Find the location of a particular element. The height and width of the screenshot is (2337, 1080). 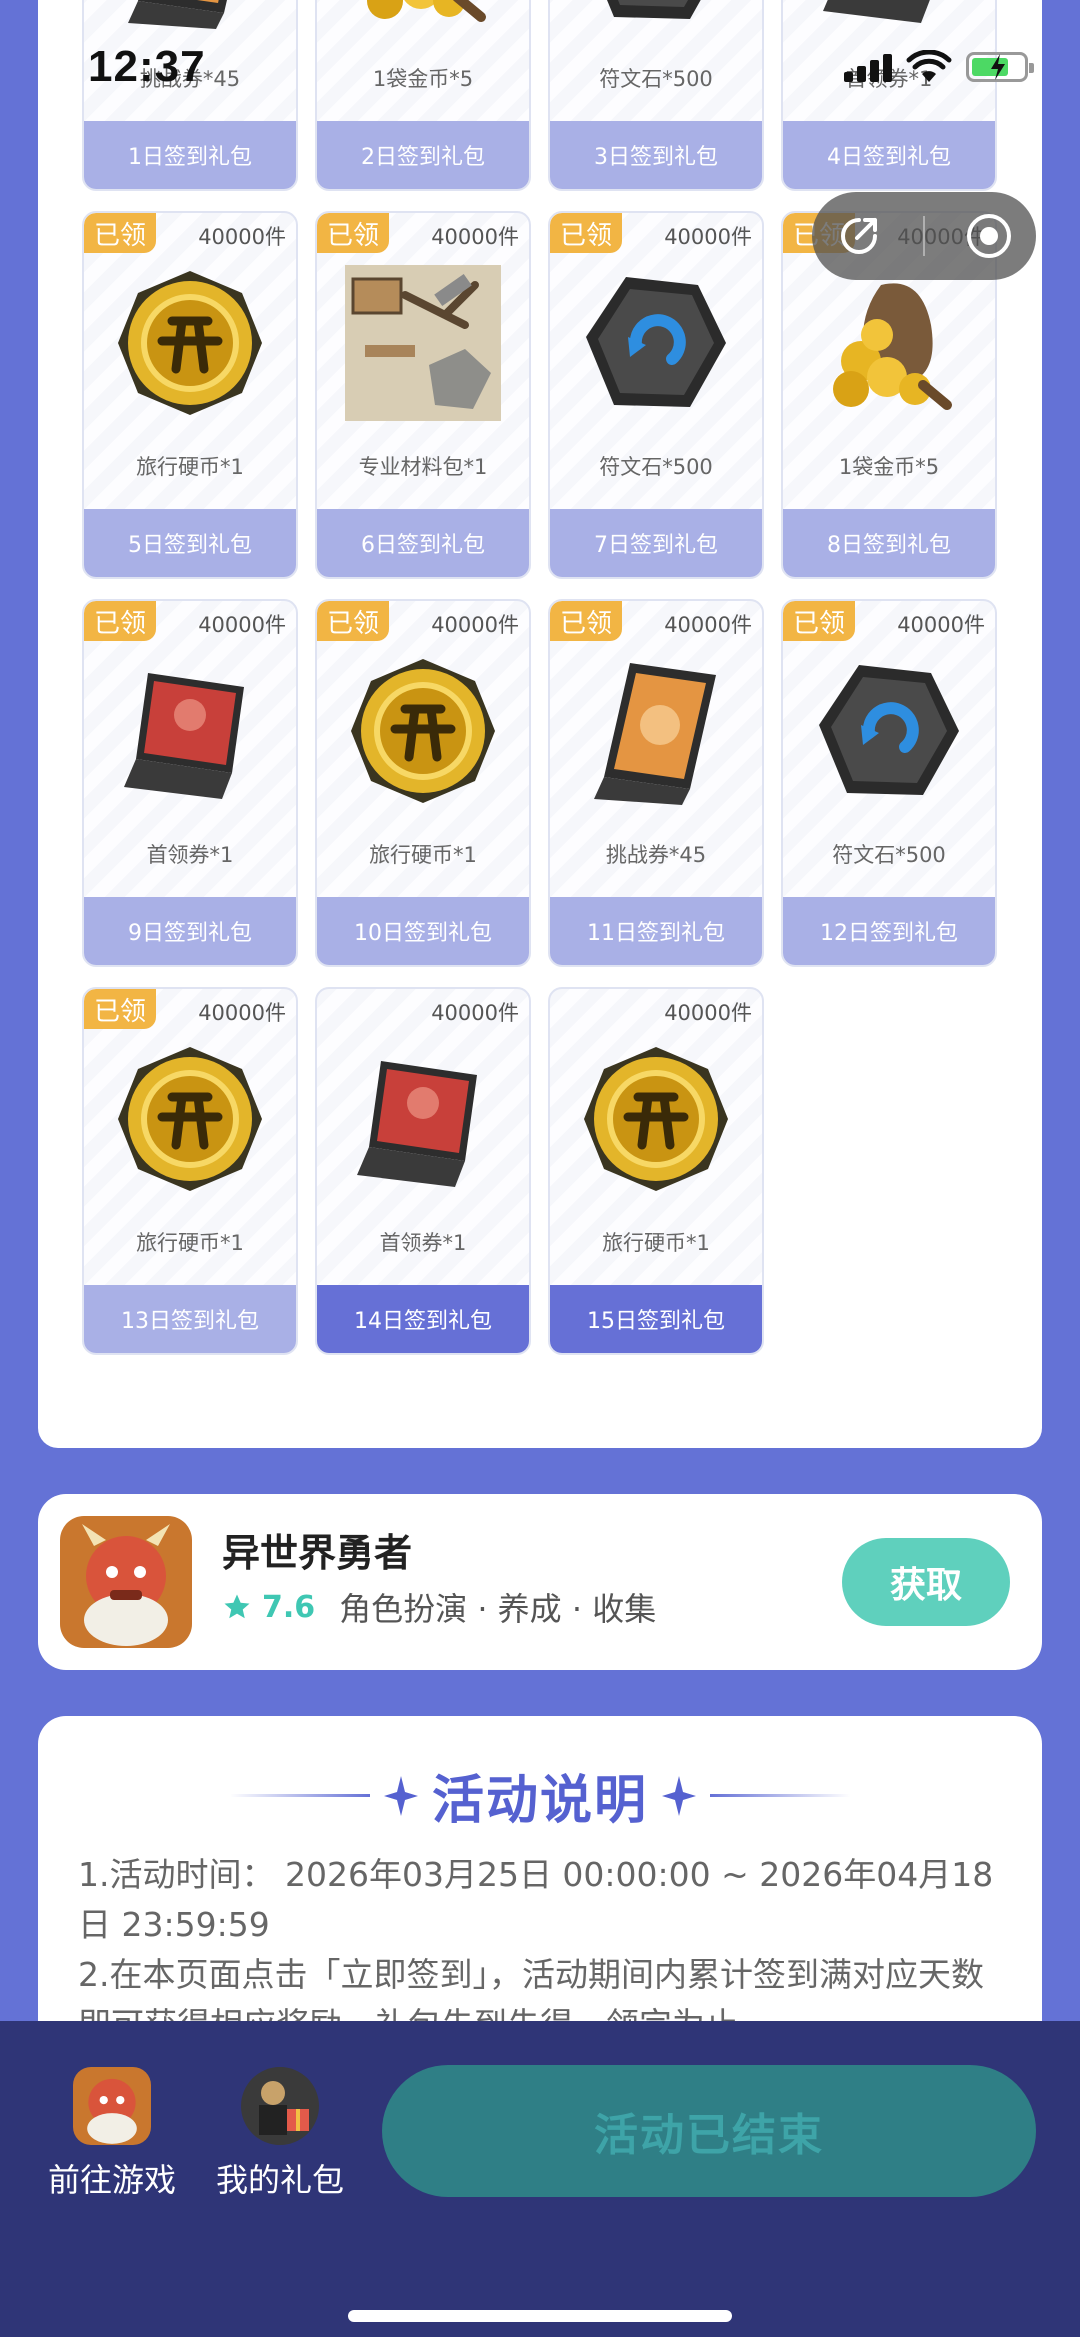

item-name: 专业材料包*1 is located at coordinates (423, 467).